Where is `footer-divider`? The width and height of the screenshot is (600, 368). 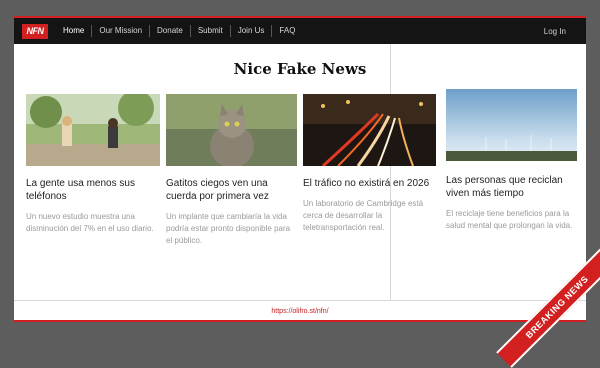
footer-divider is located at coordinates (300, 300).